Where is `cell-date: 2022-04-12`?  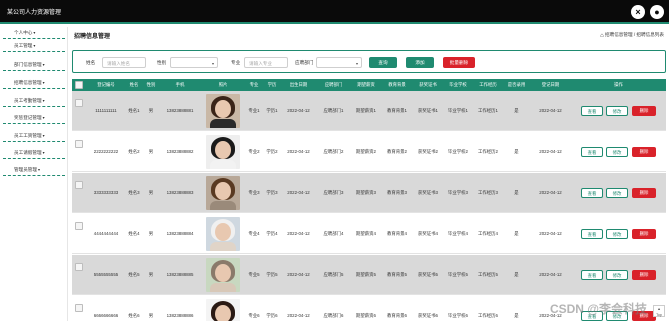 cell-date: 2022-04-12 is located at coordinates (550, 233).